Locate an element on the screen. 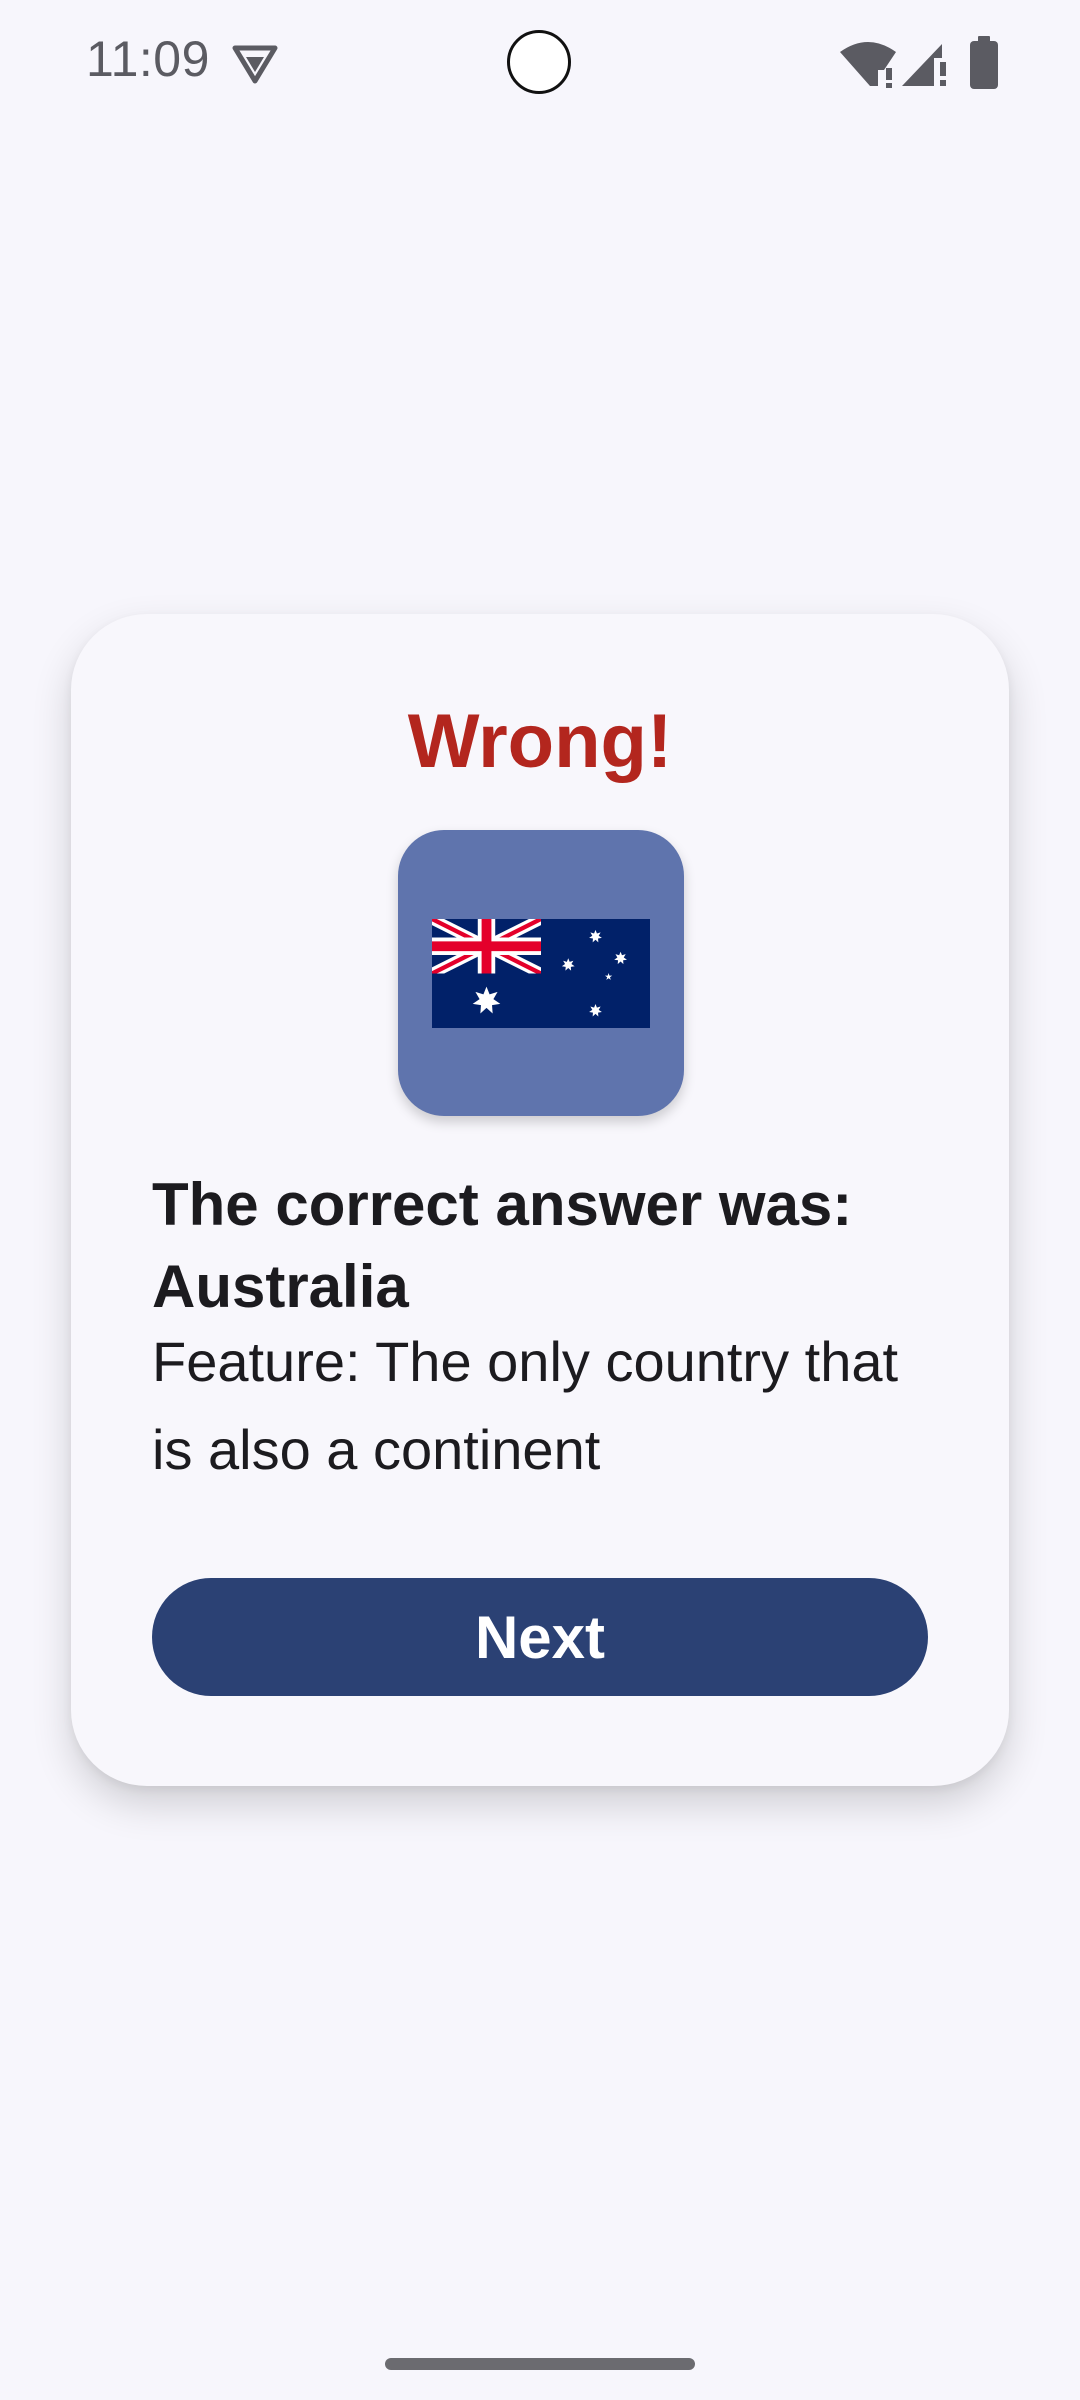 Image resolution: width=1080 pixels, height=2400 pixels. wifi-icon is located at coordinates (868, 65).